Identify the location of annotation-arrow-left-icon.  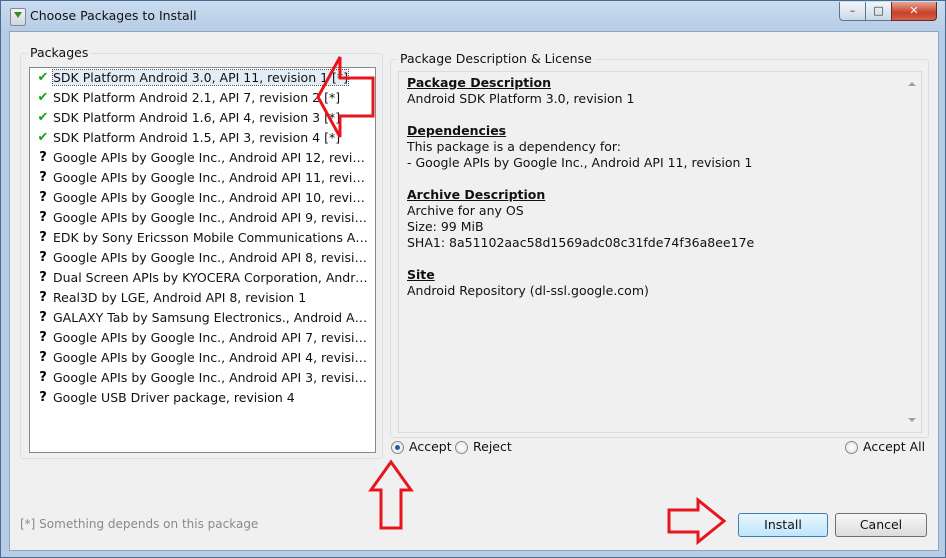
(345, 97).